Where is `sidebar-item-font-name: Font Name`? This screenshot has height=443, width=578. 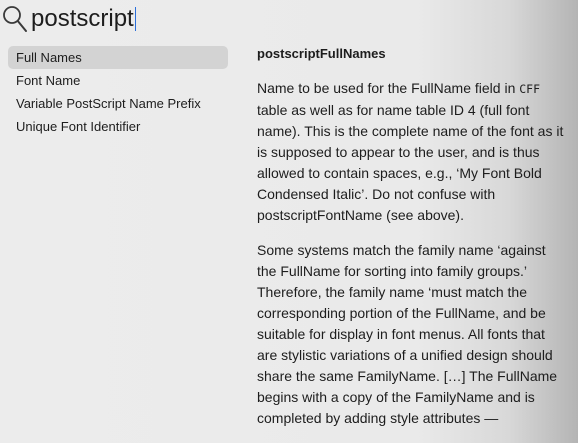 sidebar-item-font-name: Font Name is located at coordinates (118, 80).